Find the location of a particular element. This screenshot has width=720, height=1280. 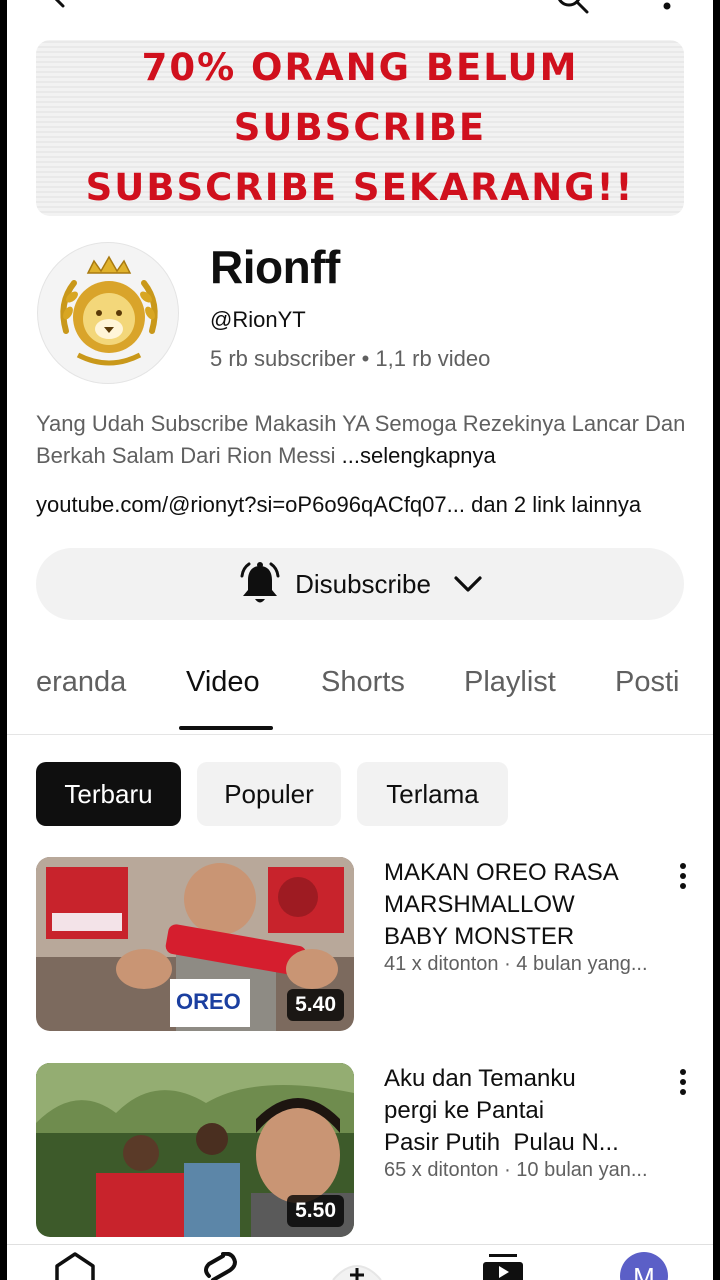

video-title-line: MAKAN OREO RASA is located at coordinates (501, 872).